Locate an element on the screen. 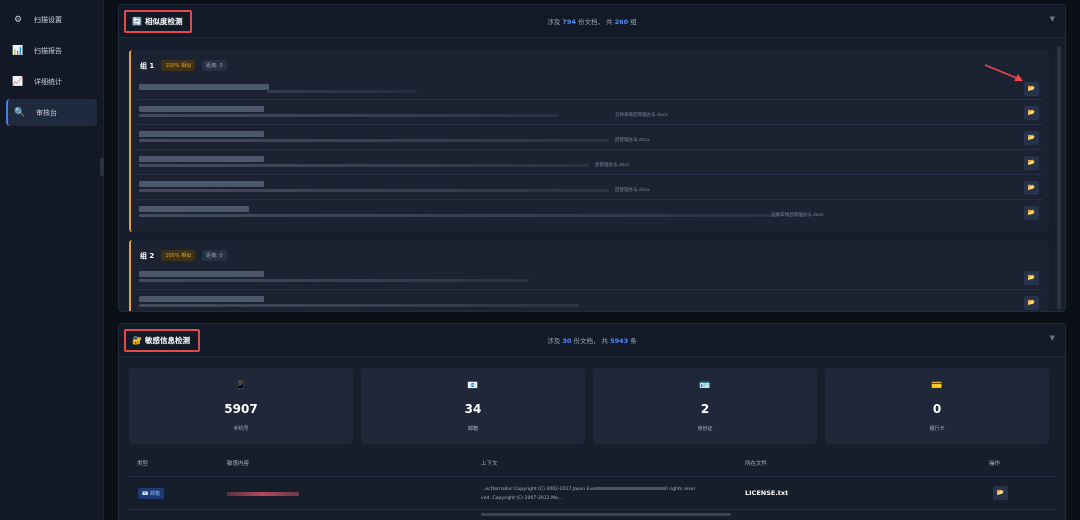  line-chart-icon: 📈 is located at coordinates (18, 81).